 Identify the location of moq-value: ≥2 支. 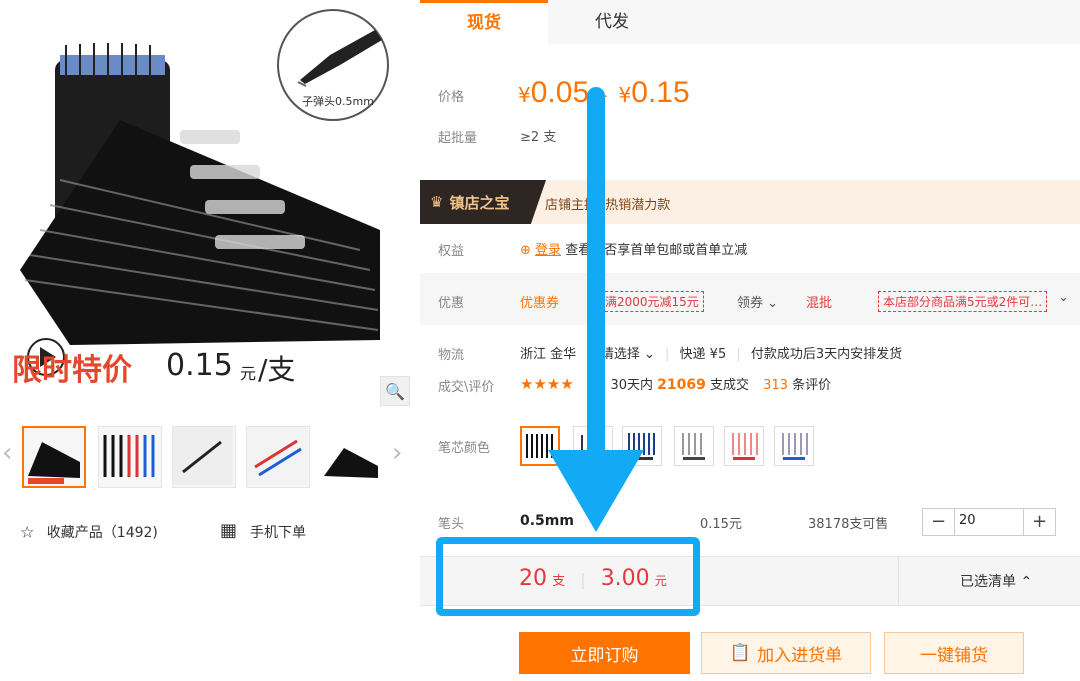
(538, 137).